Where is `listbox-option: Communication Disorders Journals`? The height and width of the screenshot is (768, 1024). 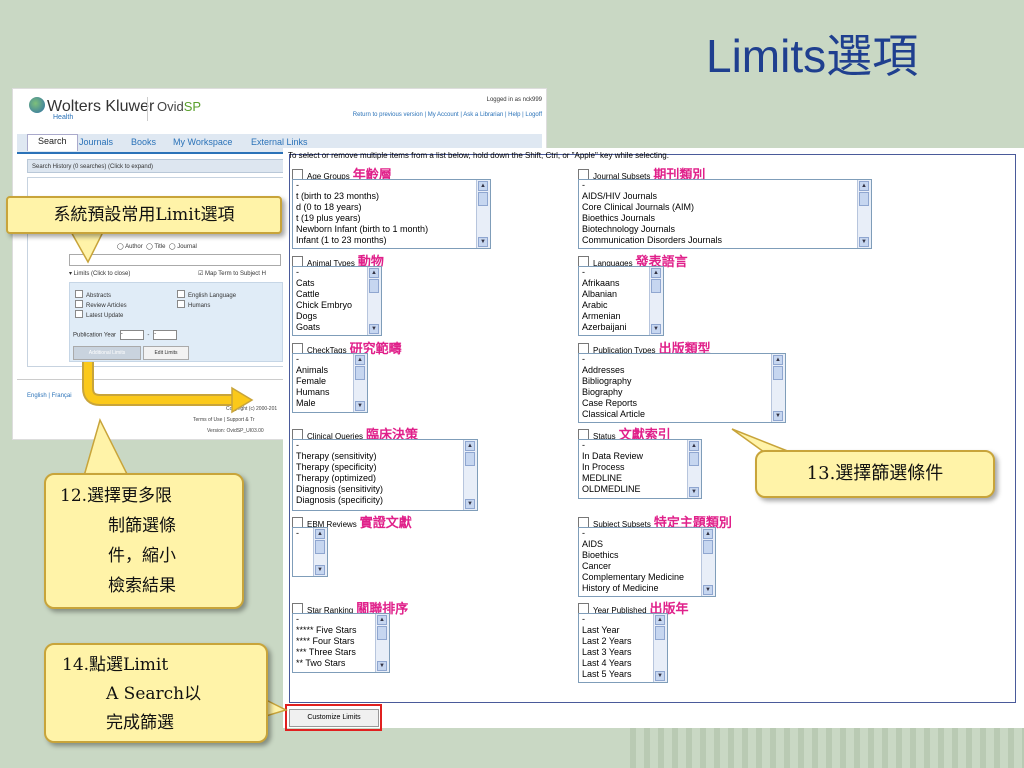 listbox-option: Communication Disorders Journals is located at coordinates (725, 240).